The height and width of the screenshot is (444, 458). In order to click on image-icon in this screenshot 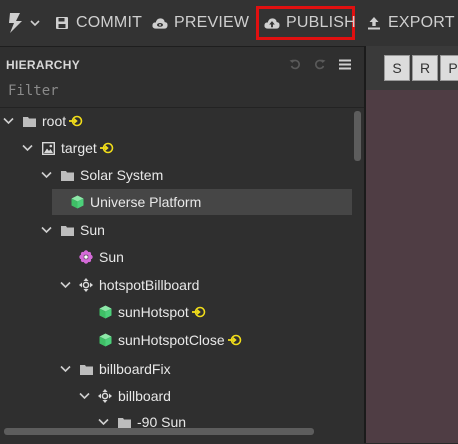, I will do `click(48, 148)`.